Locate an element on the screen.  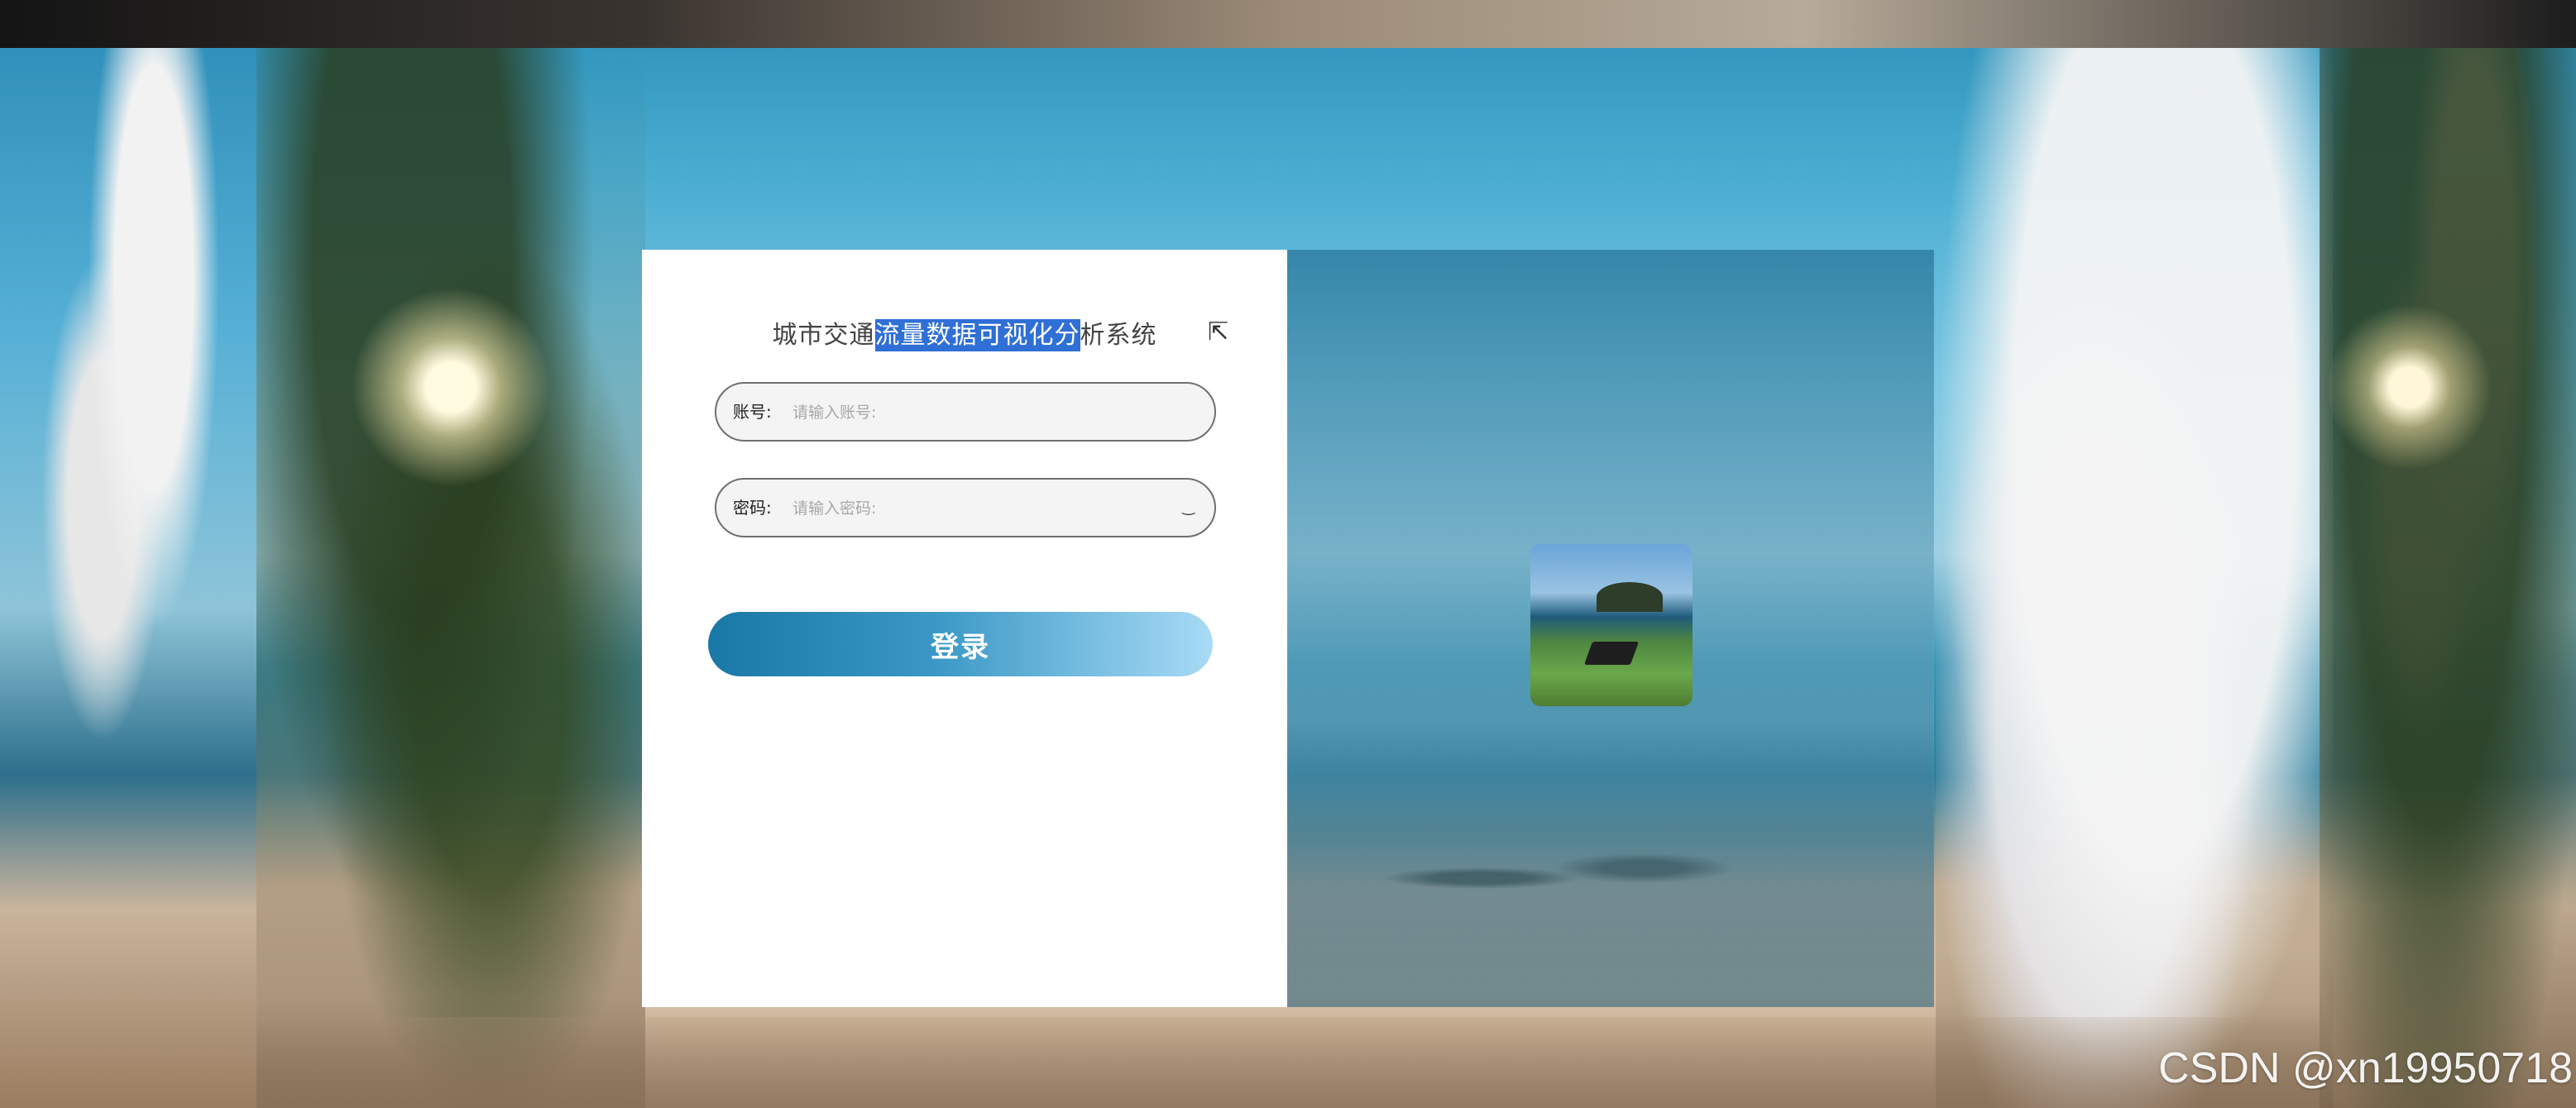
background-left-repeat is located at coordinates (128, 554).